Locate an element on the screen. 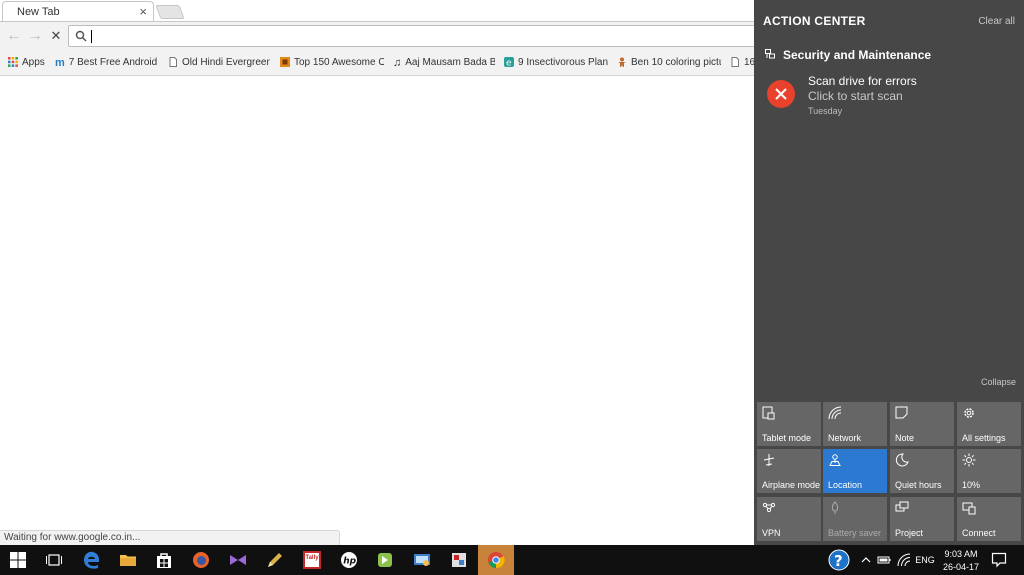 The image size is (1024, 575). hp-icon: hp is located at coordinates (349, 560).